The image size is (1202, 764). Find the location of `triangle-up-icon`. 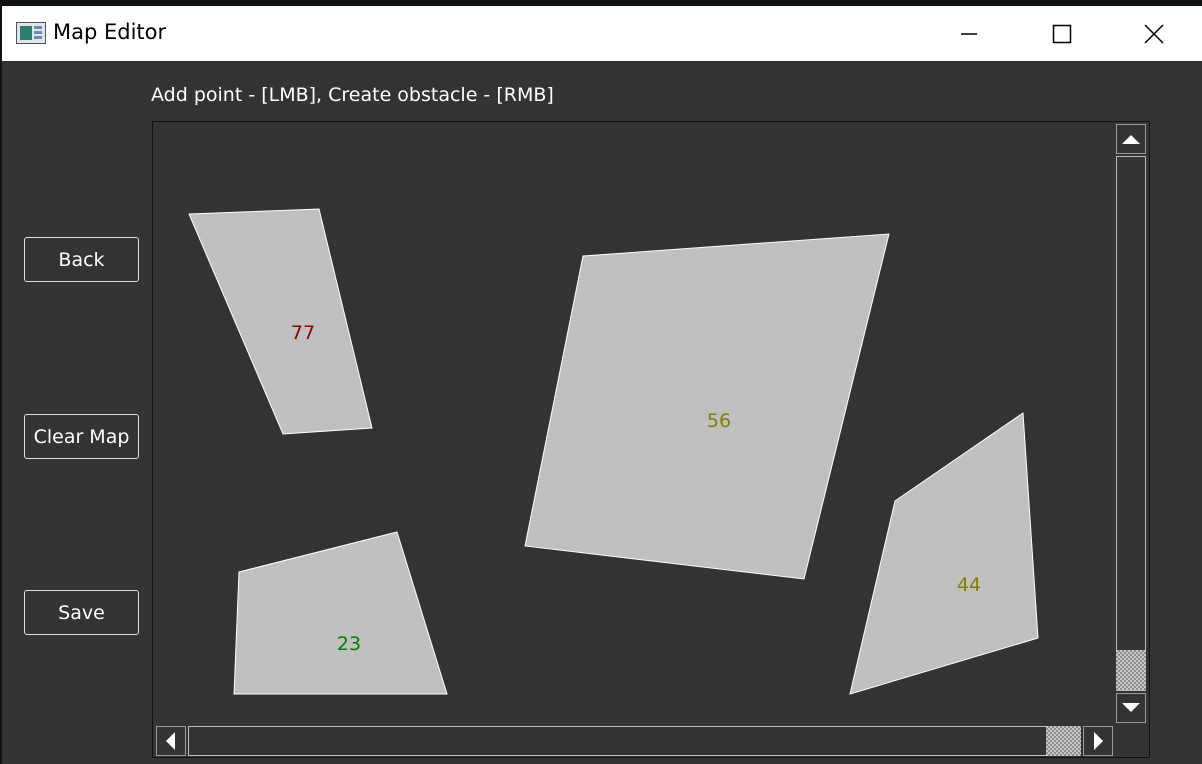

triangle-up-icon is located at coordinates (1131, 139).